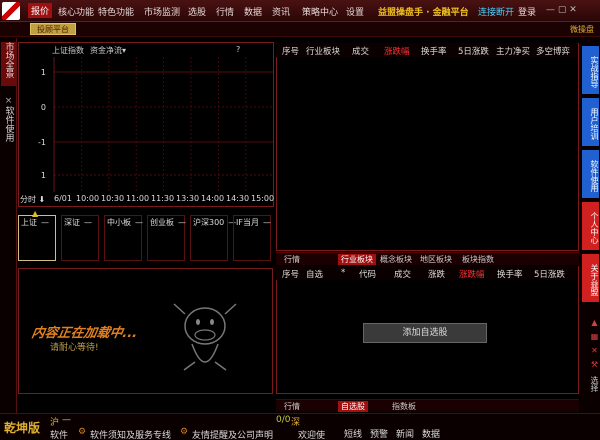  I want to click on menu-item-1: 核心功能, so click(76, 11).